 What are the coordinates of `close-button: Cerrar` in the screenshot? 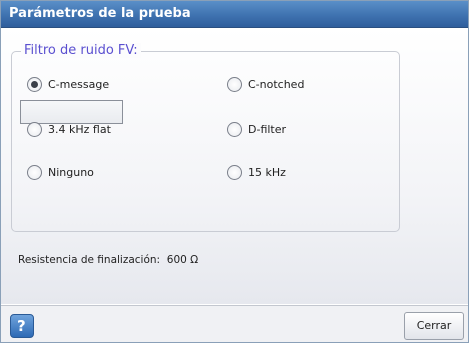 It's located at (434, 326).